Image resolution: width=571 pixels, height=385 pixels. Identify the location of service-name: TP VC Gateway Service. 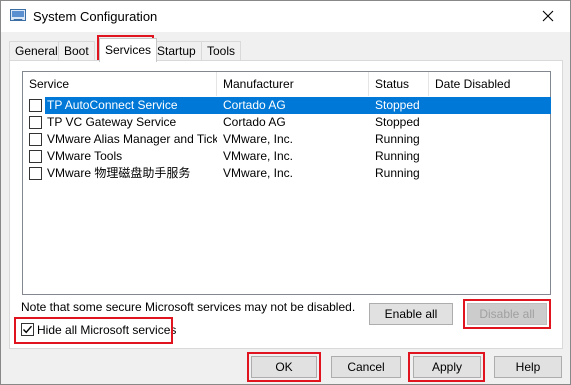
(112, 122).